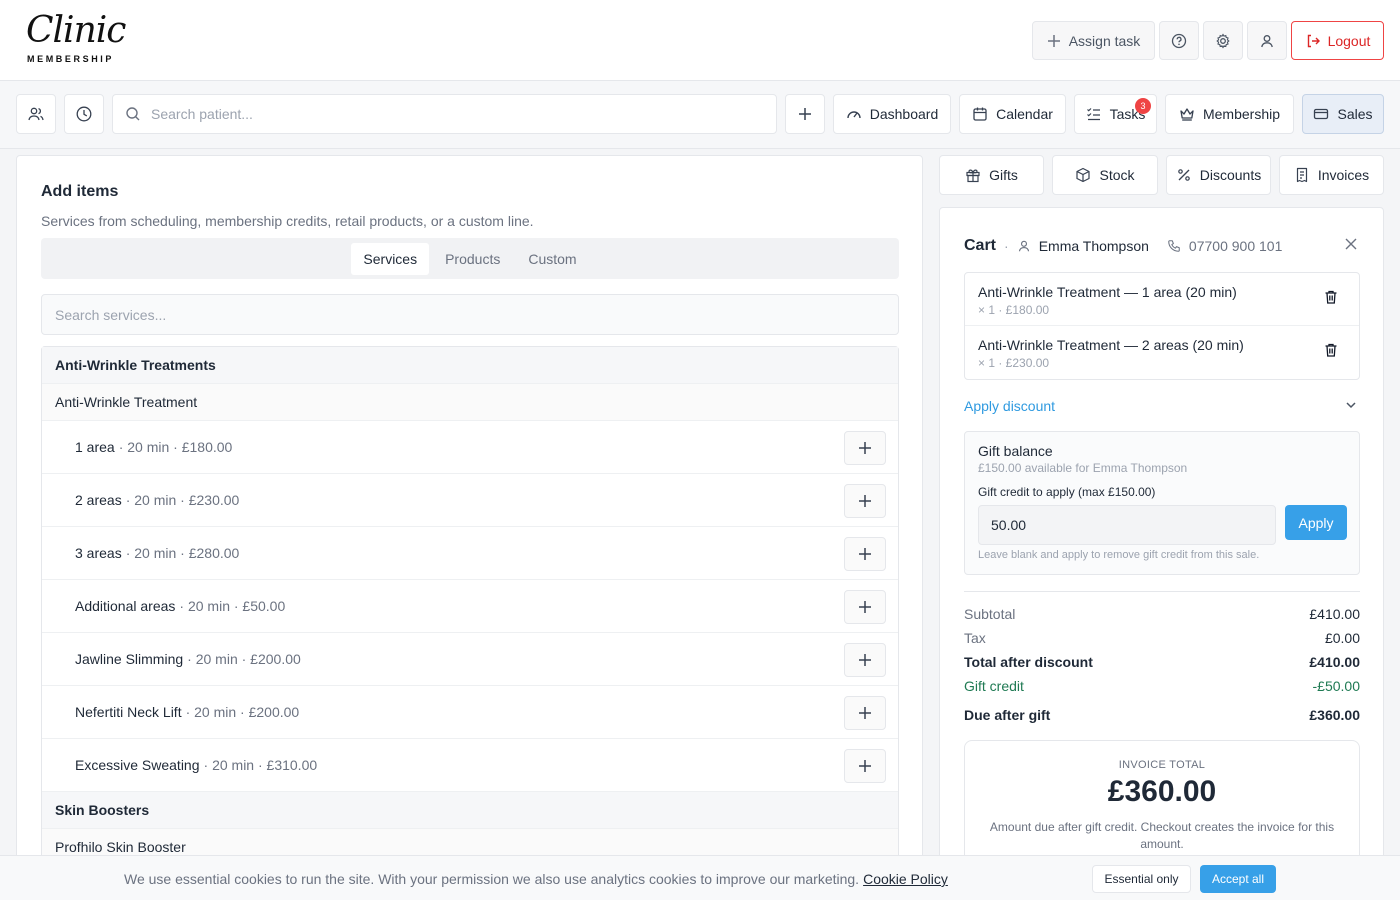  Describe the element at coordinates (980, 245) in the screenshot. I see `cart-title: Cart` at that location.